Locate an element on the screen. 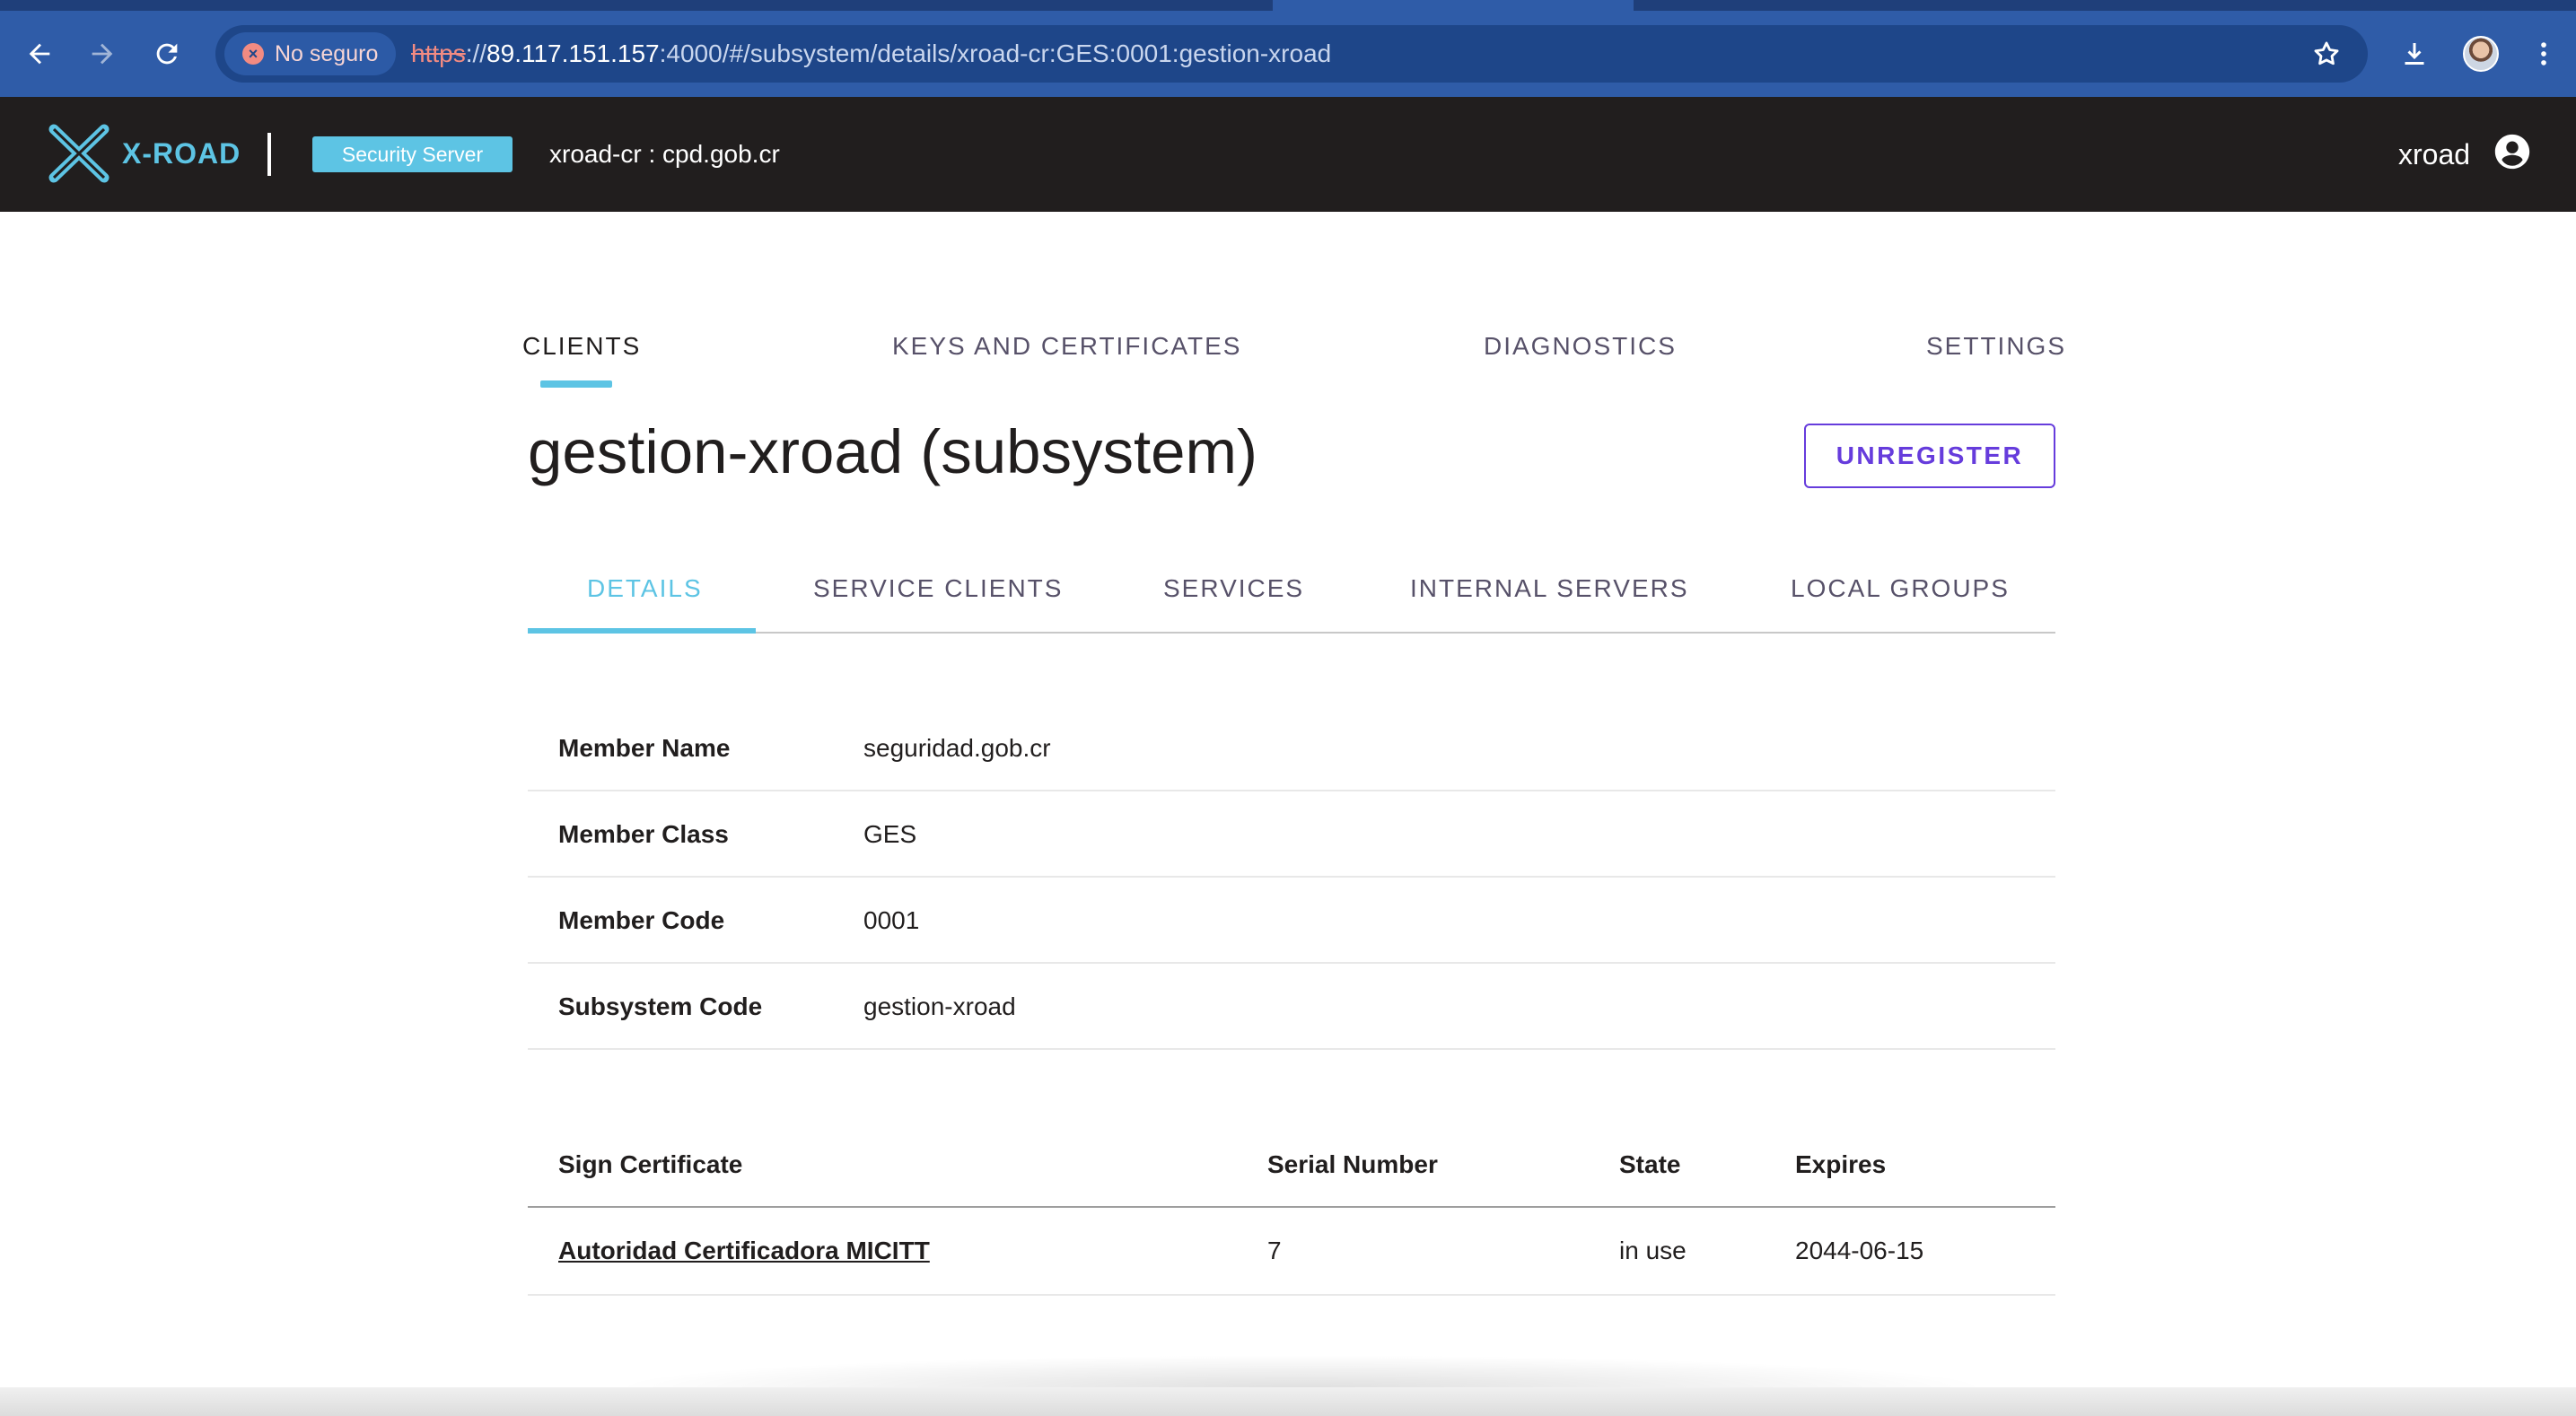  bookmark-button is located at coordinates (2326, 53).